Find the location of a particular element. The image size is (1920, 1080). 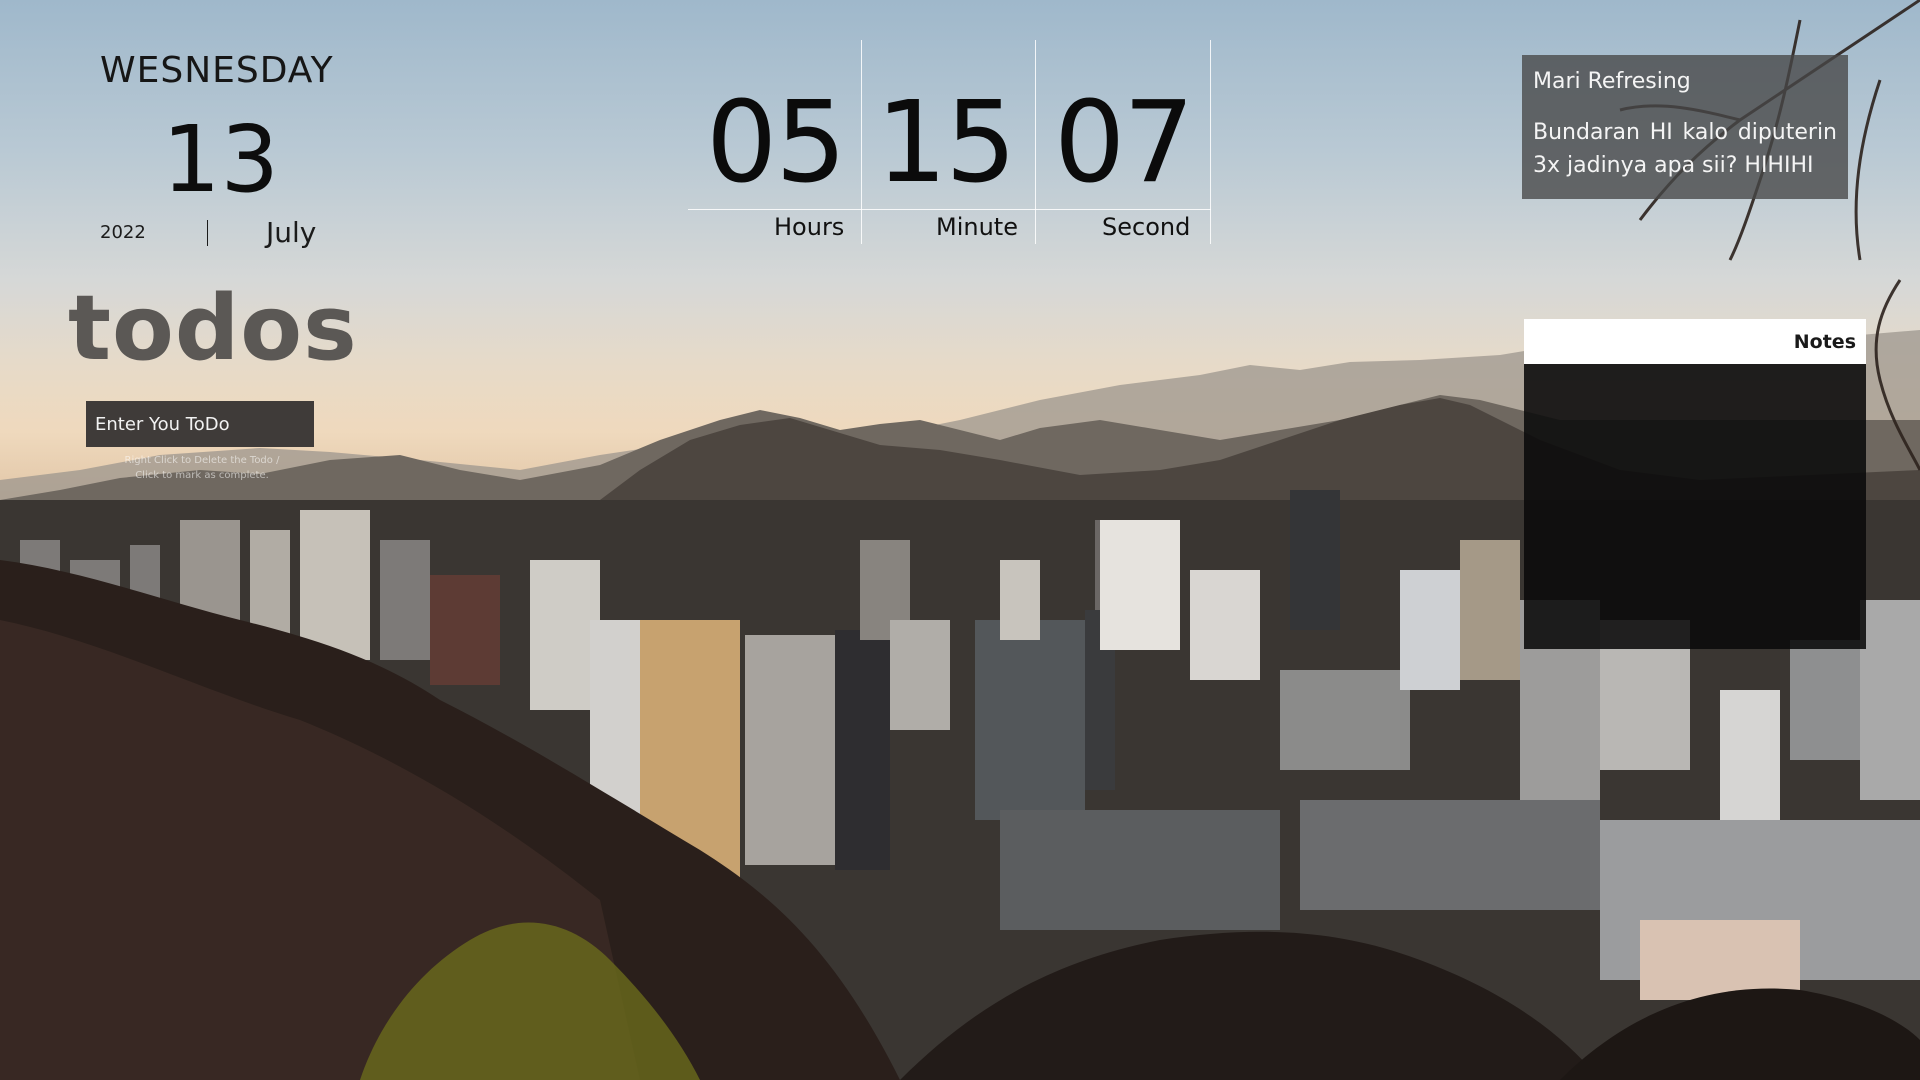

hours-label: Hours is located at coordinates (809, 227).